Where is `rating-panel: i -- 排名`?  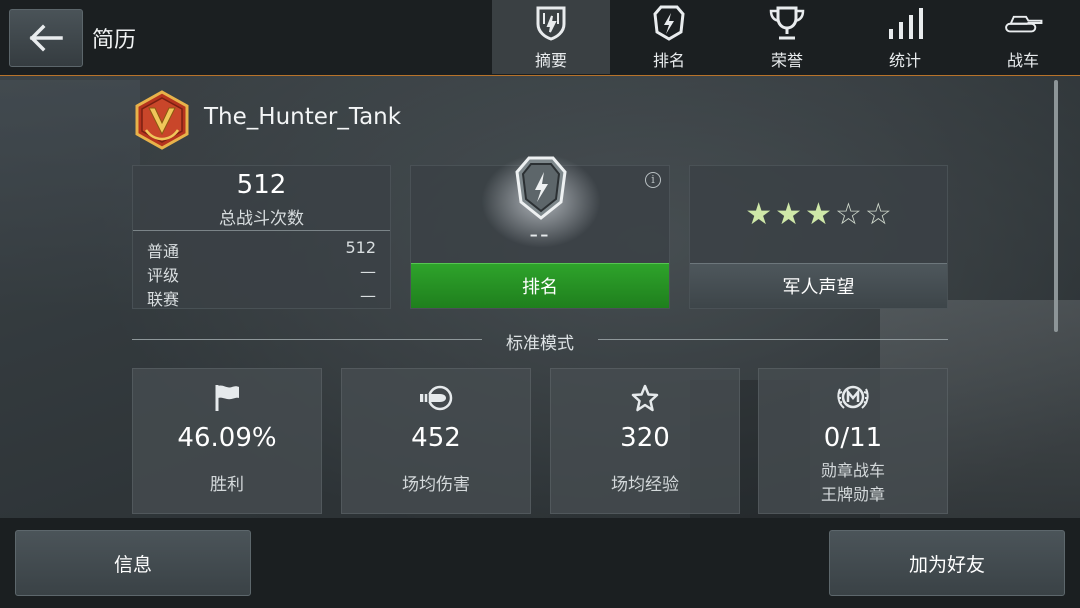 rating-panel: i -- 排名 is located at coordinates (540, 227).